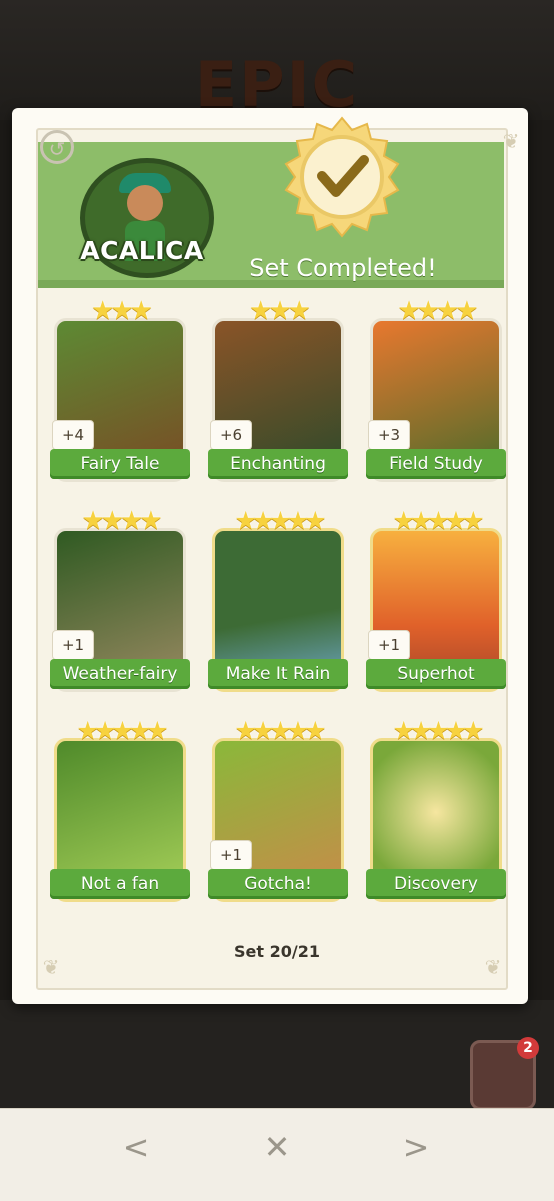 The height and width of the screenshot is (1201, 554). I want to click on sticker-card: ★★★ +6 Enchanting, so click(278, 391).